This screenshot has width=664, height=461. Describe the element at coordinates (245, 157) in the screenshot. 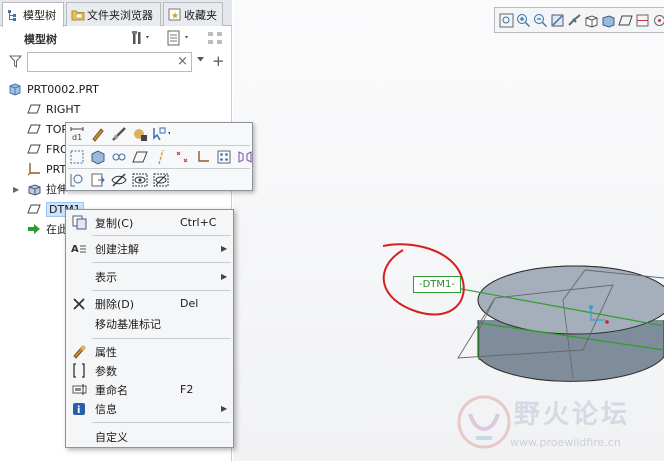

I see `mirror-icon` at that location.